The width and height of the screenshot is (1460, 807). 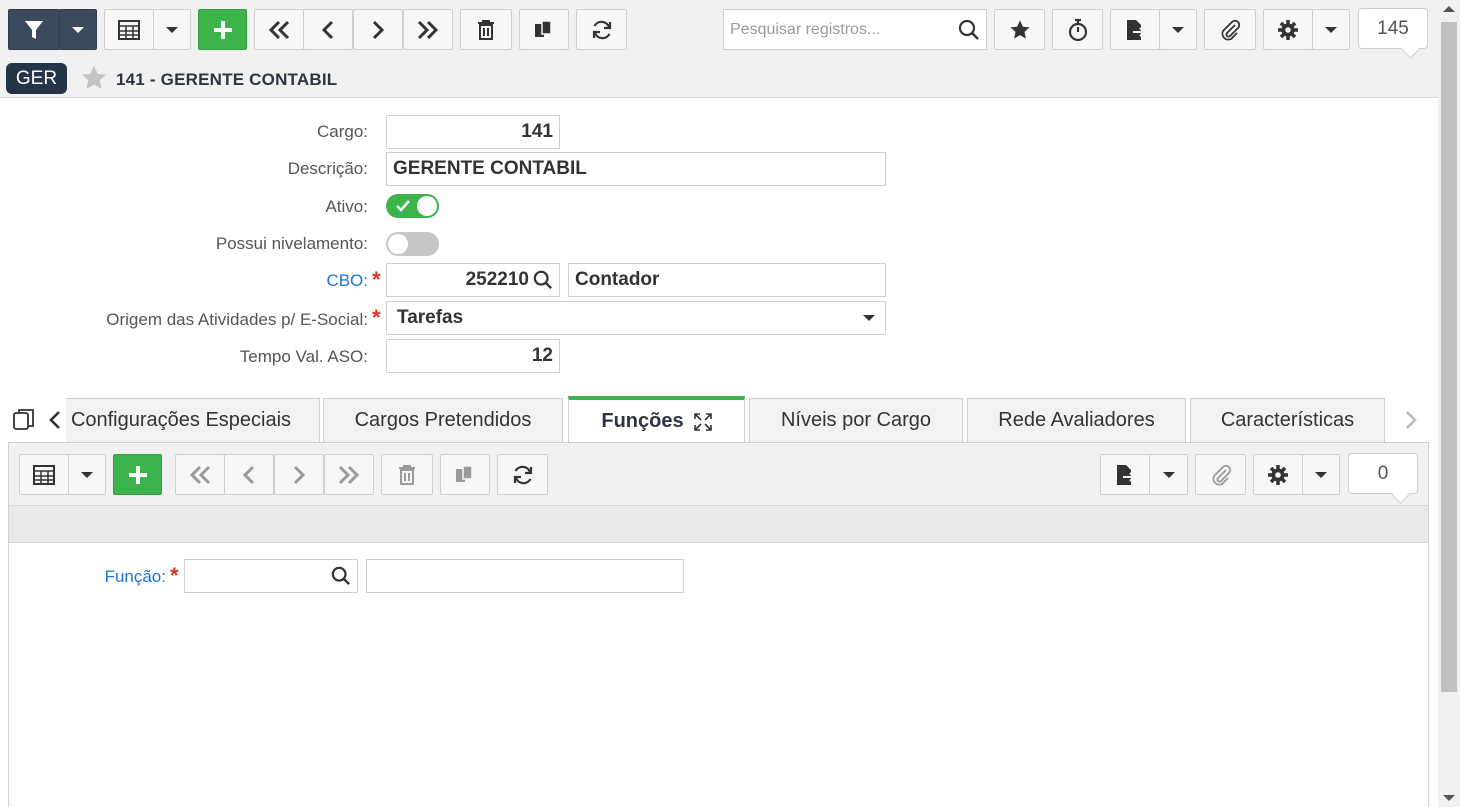 I want to click on tab-caracteristicas: Características, so click(x=1287, y=420).